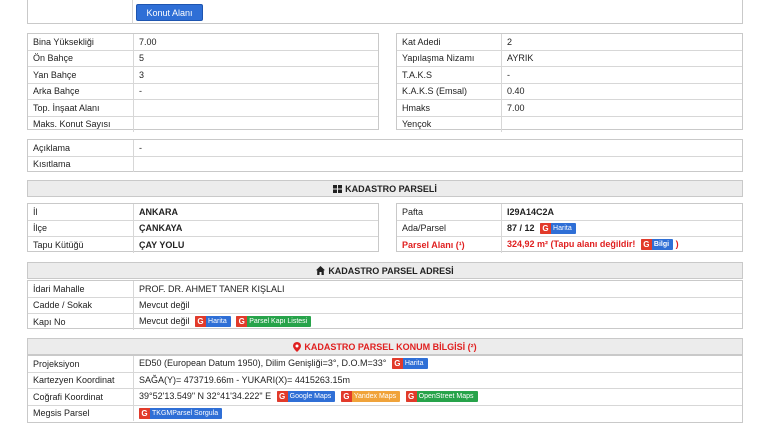 The width and height of the screenshot is (761, 423). I want to click on zoning-right-value: 0.40, so click(621, 91).